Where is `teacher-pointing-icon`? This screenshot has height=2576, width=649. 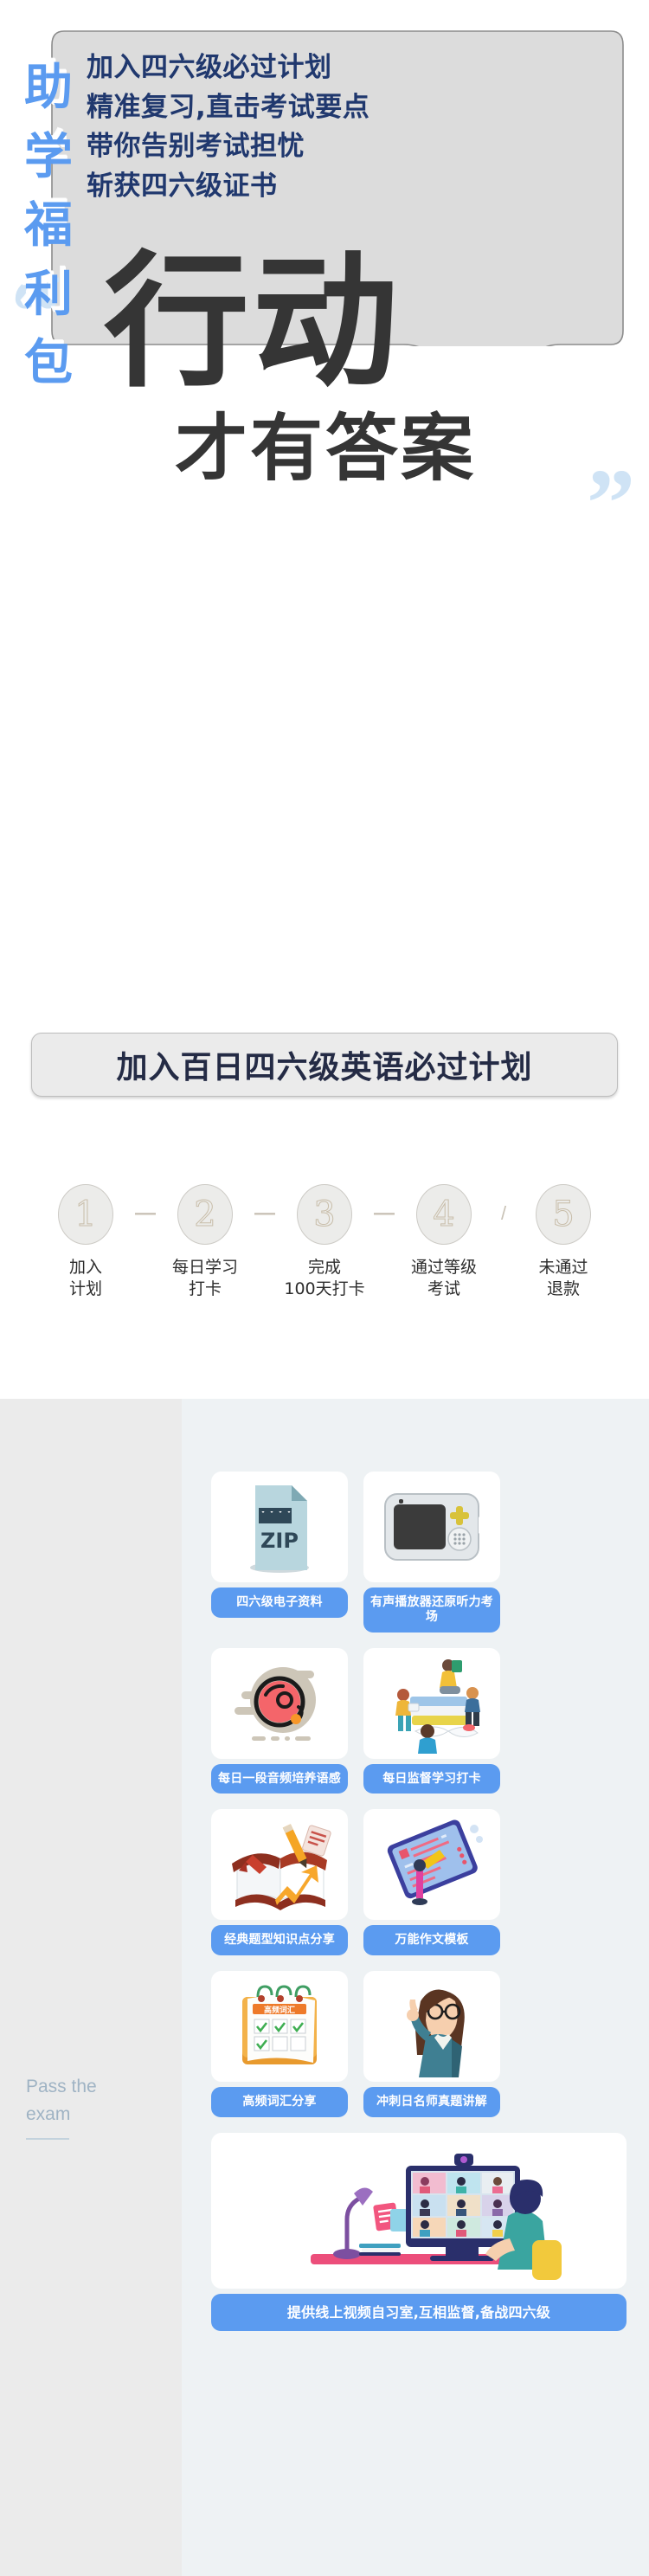 teacher-pointing-icon is located at coordinates (431, 2027).